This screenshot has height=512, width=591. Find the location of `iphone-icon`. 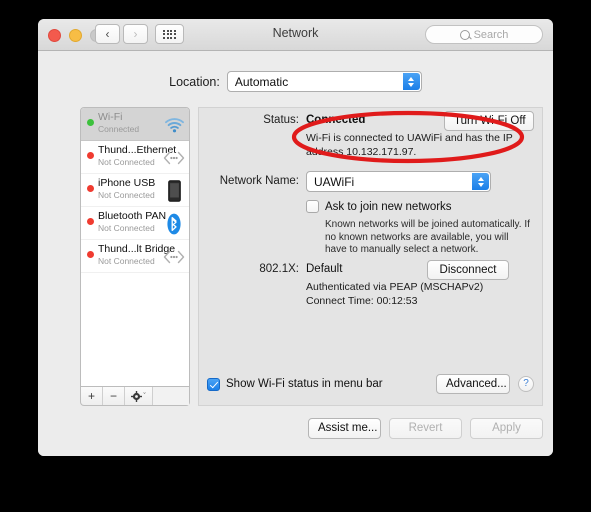

iphone-icon is located at coordinates (174, 191).